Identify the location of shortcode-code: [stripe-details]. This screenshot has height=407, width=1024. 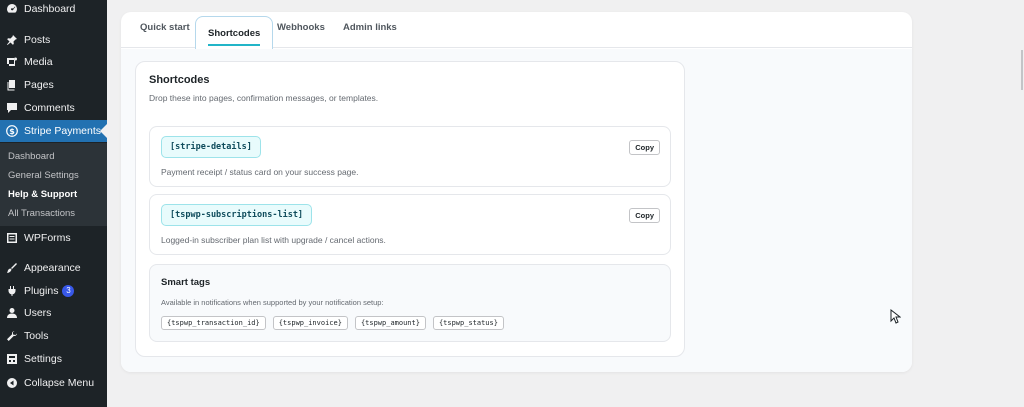
(211, 147).